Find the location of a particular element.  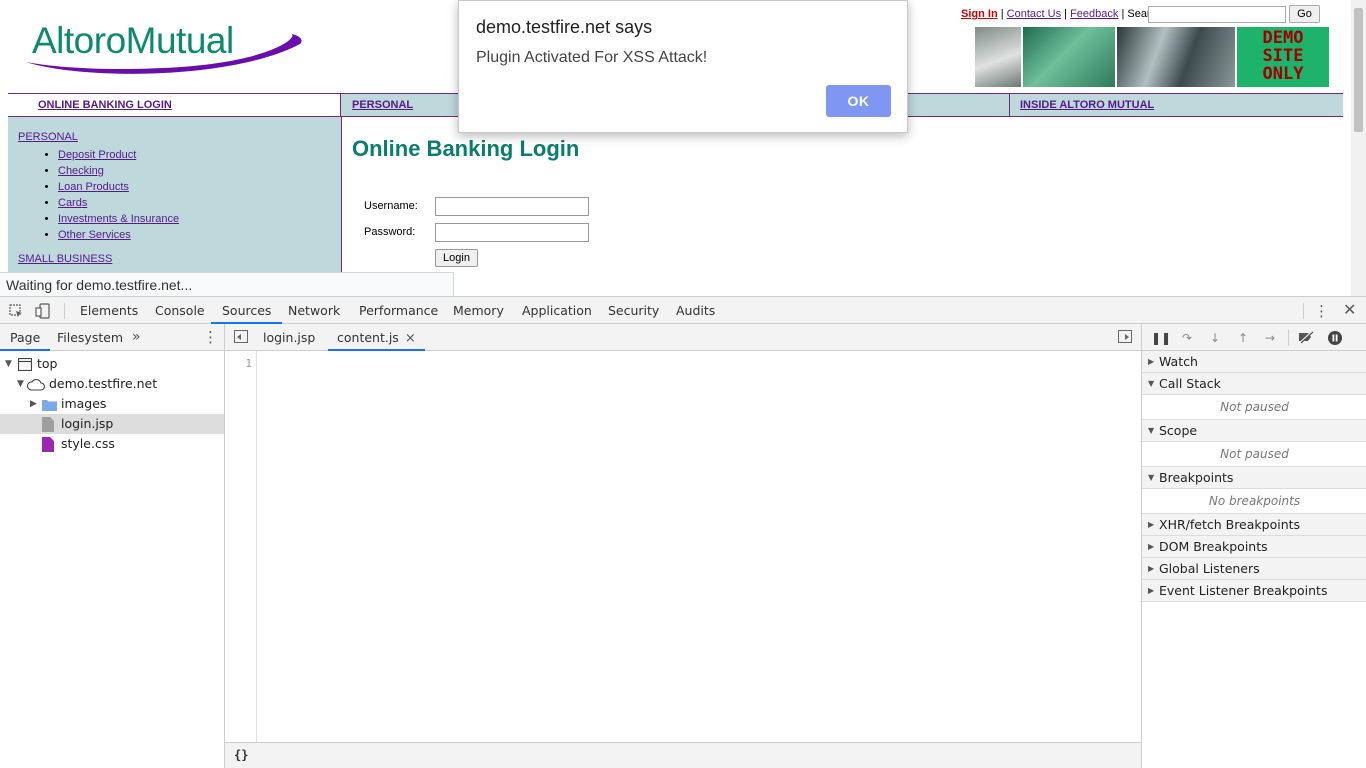

tab-application: Application is located at coordinates (557, 310).